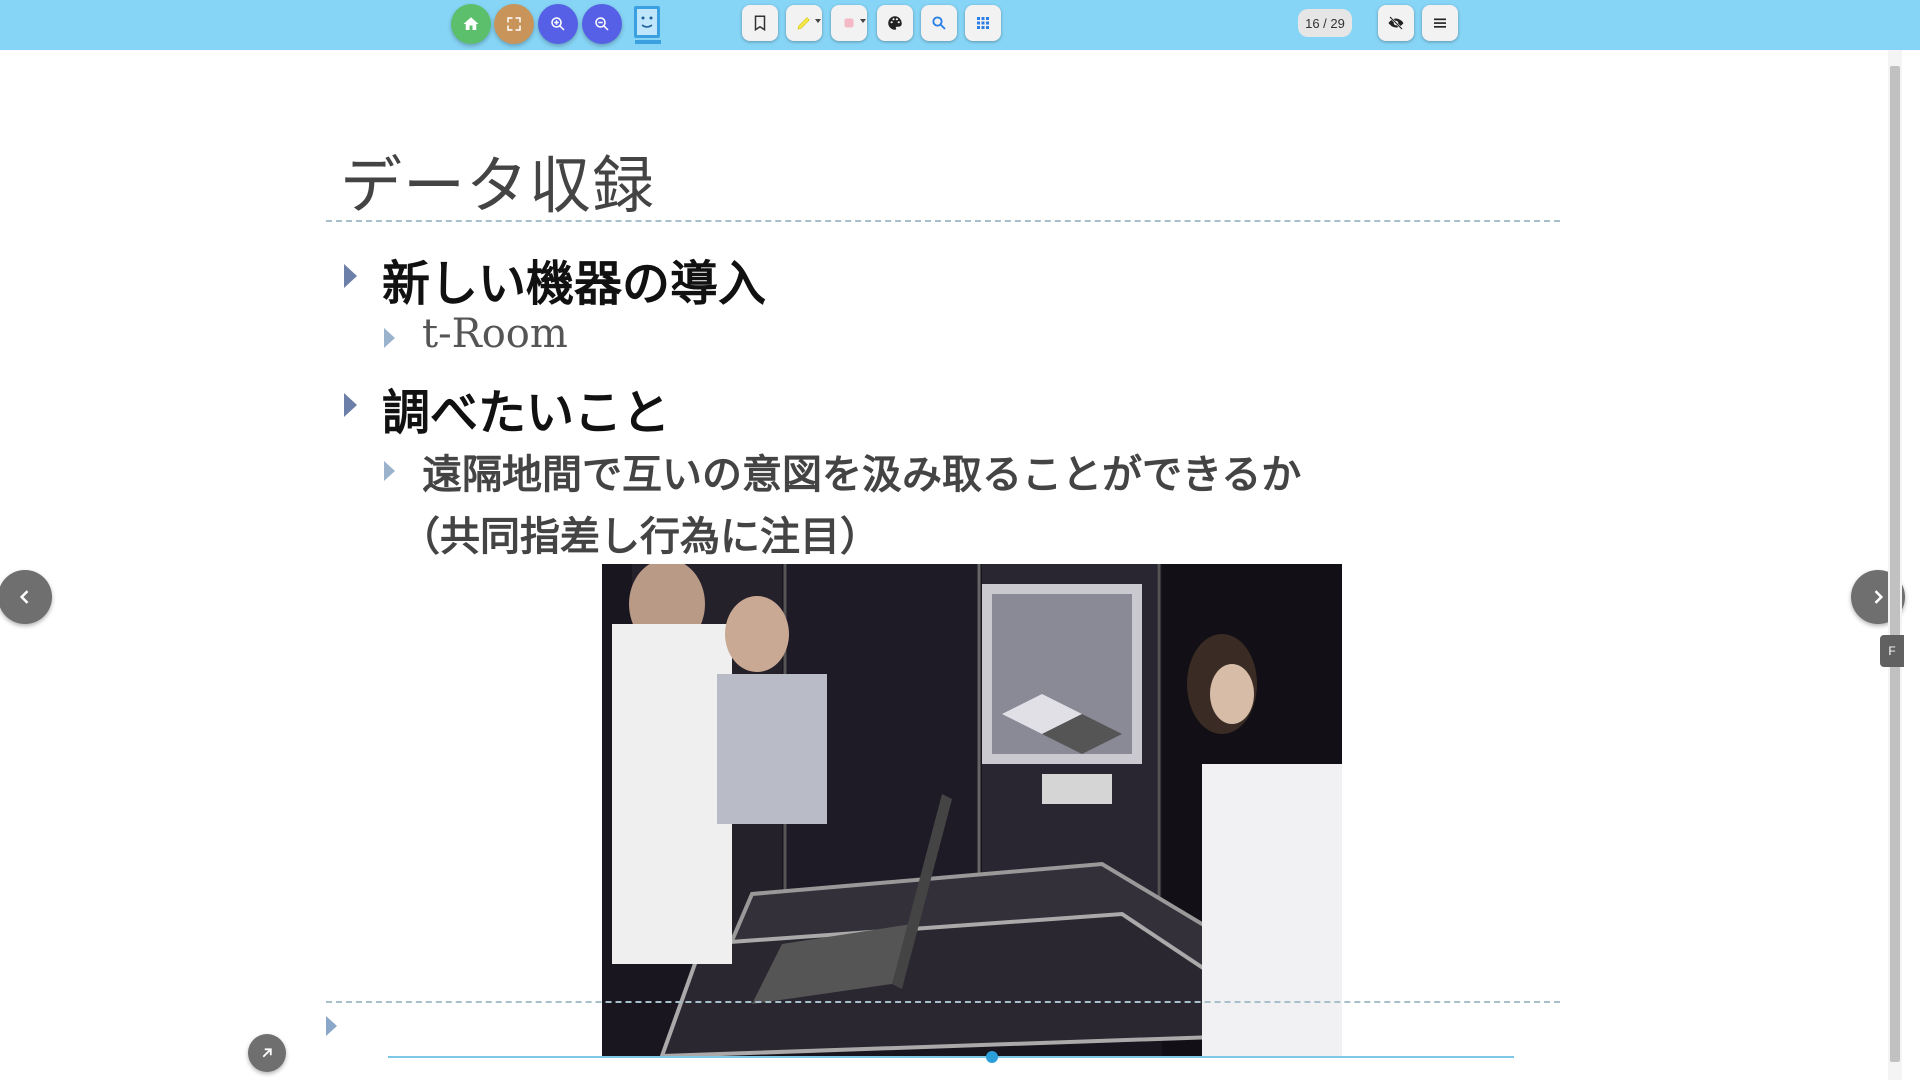 This screenshot has width=1920, height=1080. I want to click on menu-button, so click(1440, 23).